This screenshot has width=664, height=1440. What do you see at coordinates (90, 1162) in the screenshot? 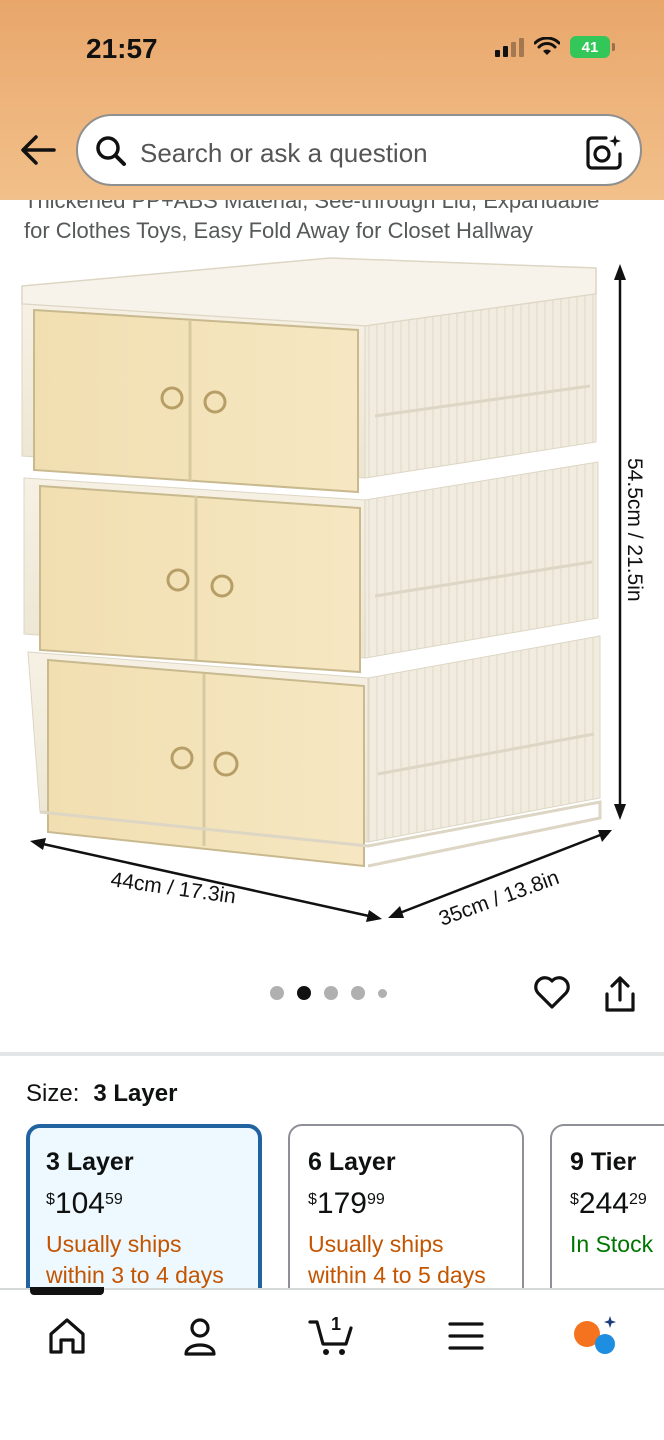
I see `option-name: 3 Layer` at bounding box center [90, 1162].